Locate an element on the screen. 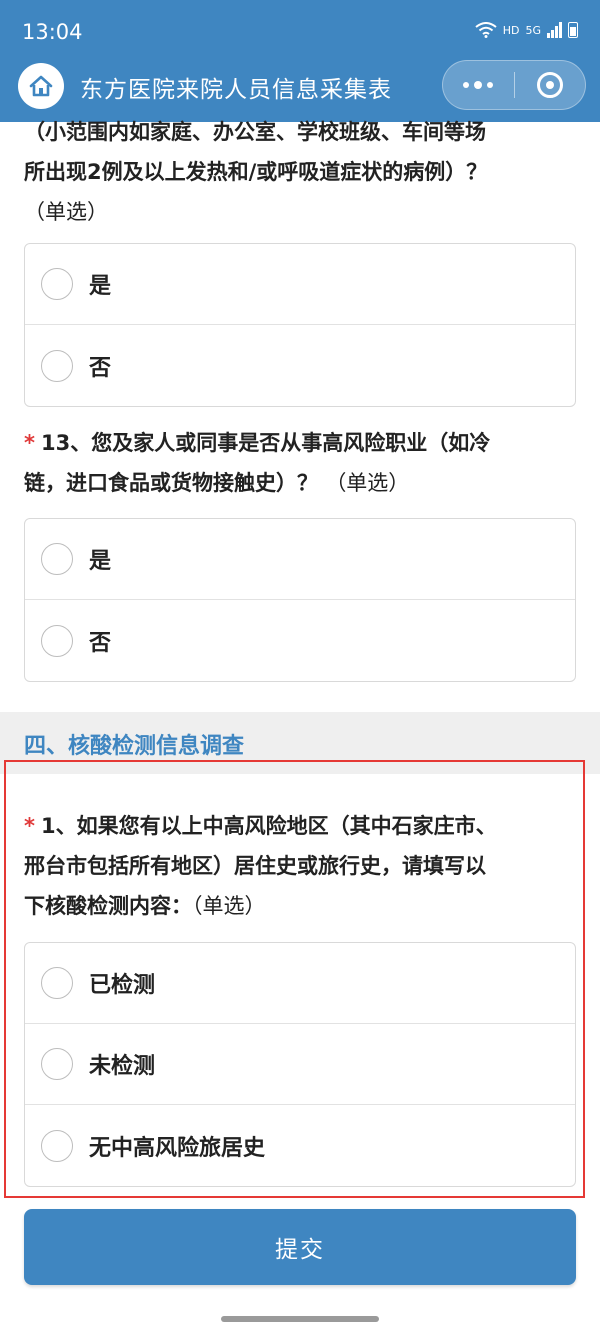  page-title: 东方医院来院人员信息采集表 is located at coordinates (236, 90).